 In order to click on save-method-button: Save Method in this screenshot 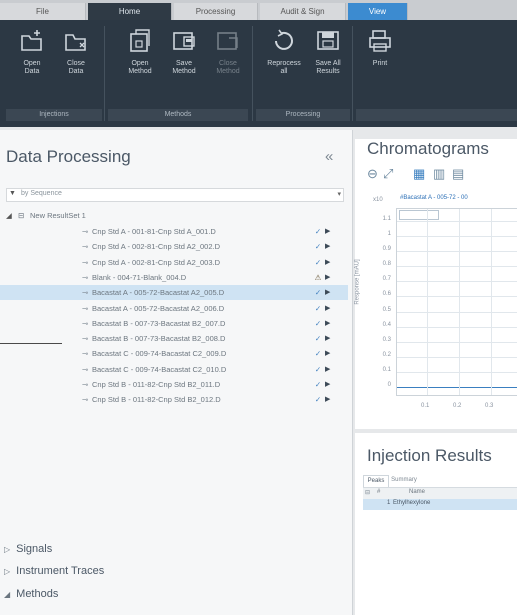, I will do `click(184, 52)`.